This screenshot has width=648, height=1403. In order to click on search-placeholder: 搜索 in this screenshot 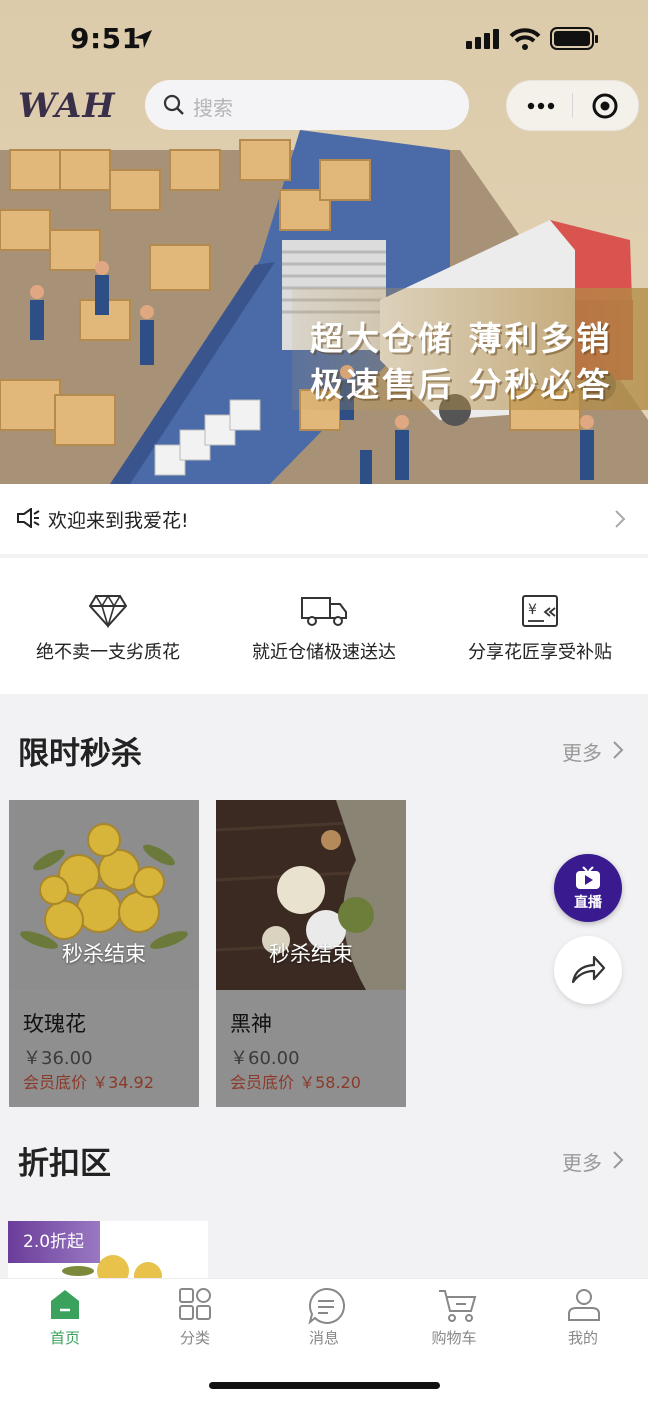, I will do `click(213, 108)`.